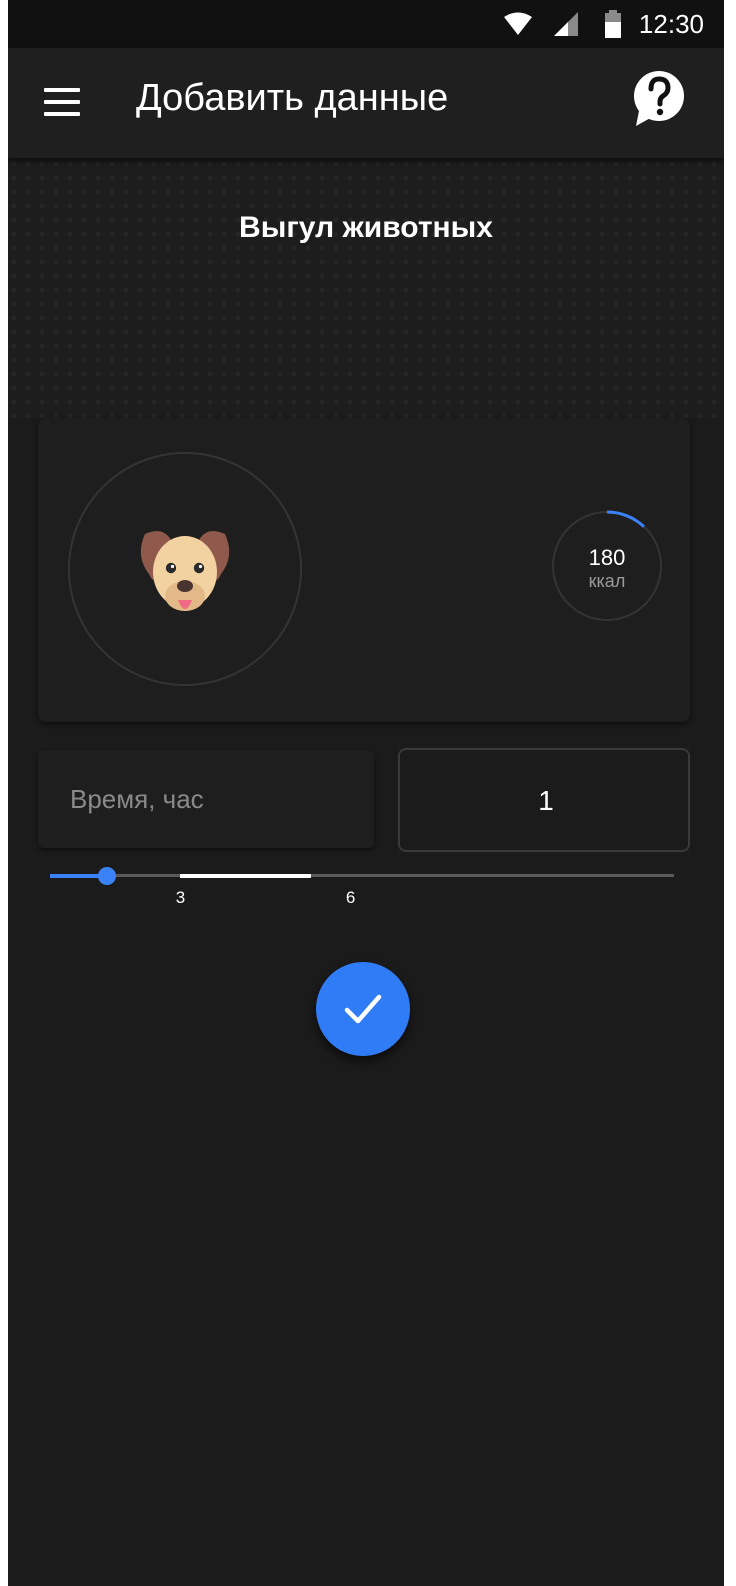  What do you see at coordinates (62, 102) in the screenshot?
I see `hamburger-menu-icon` at bounding box center [62, 102].